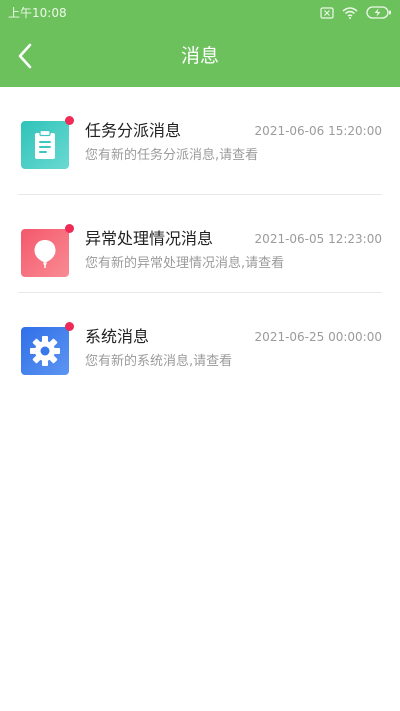 The height and width of the screenshot is (711, 400). Describe the element at coordinates (200, 13) in the screenshot. I see `status-bar: 上午10:08` at that location.